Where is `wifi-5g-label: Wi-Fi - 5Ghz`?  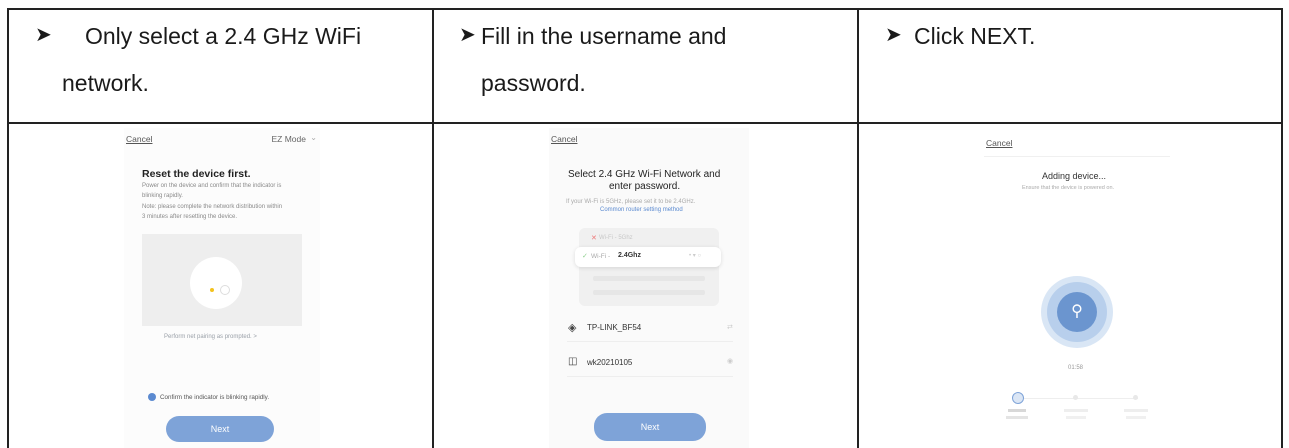 wifi-5g-label: Wi-Fi - 5Ghz is located at coordinates (616, 238).